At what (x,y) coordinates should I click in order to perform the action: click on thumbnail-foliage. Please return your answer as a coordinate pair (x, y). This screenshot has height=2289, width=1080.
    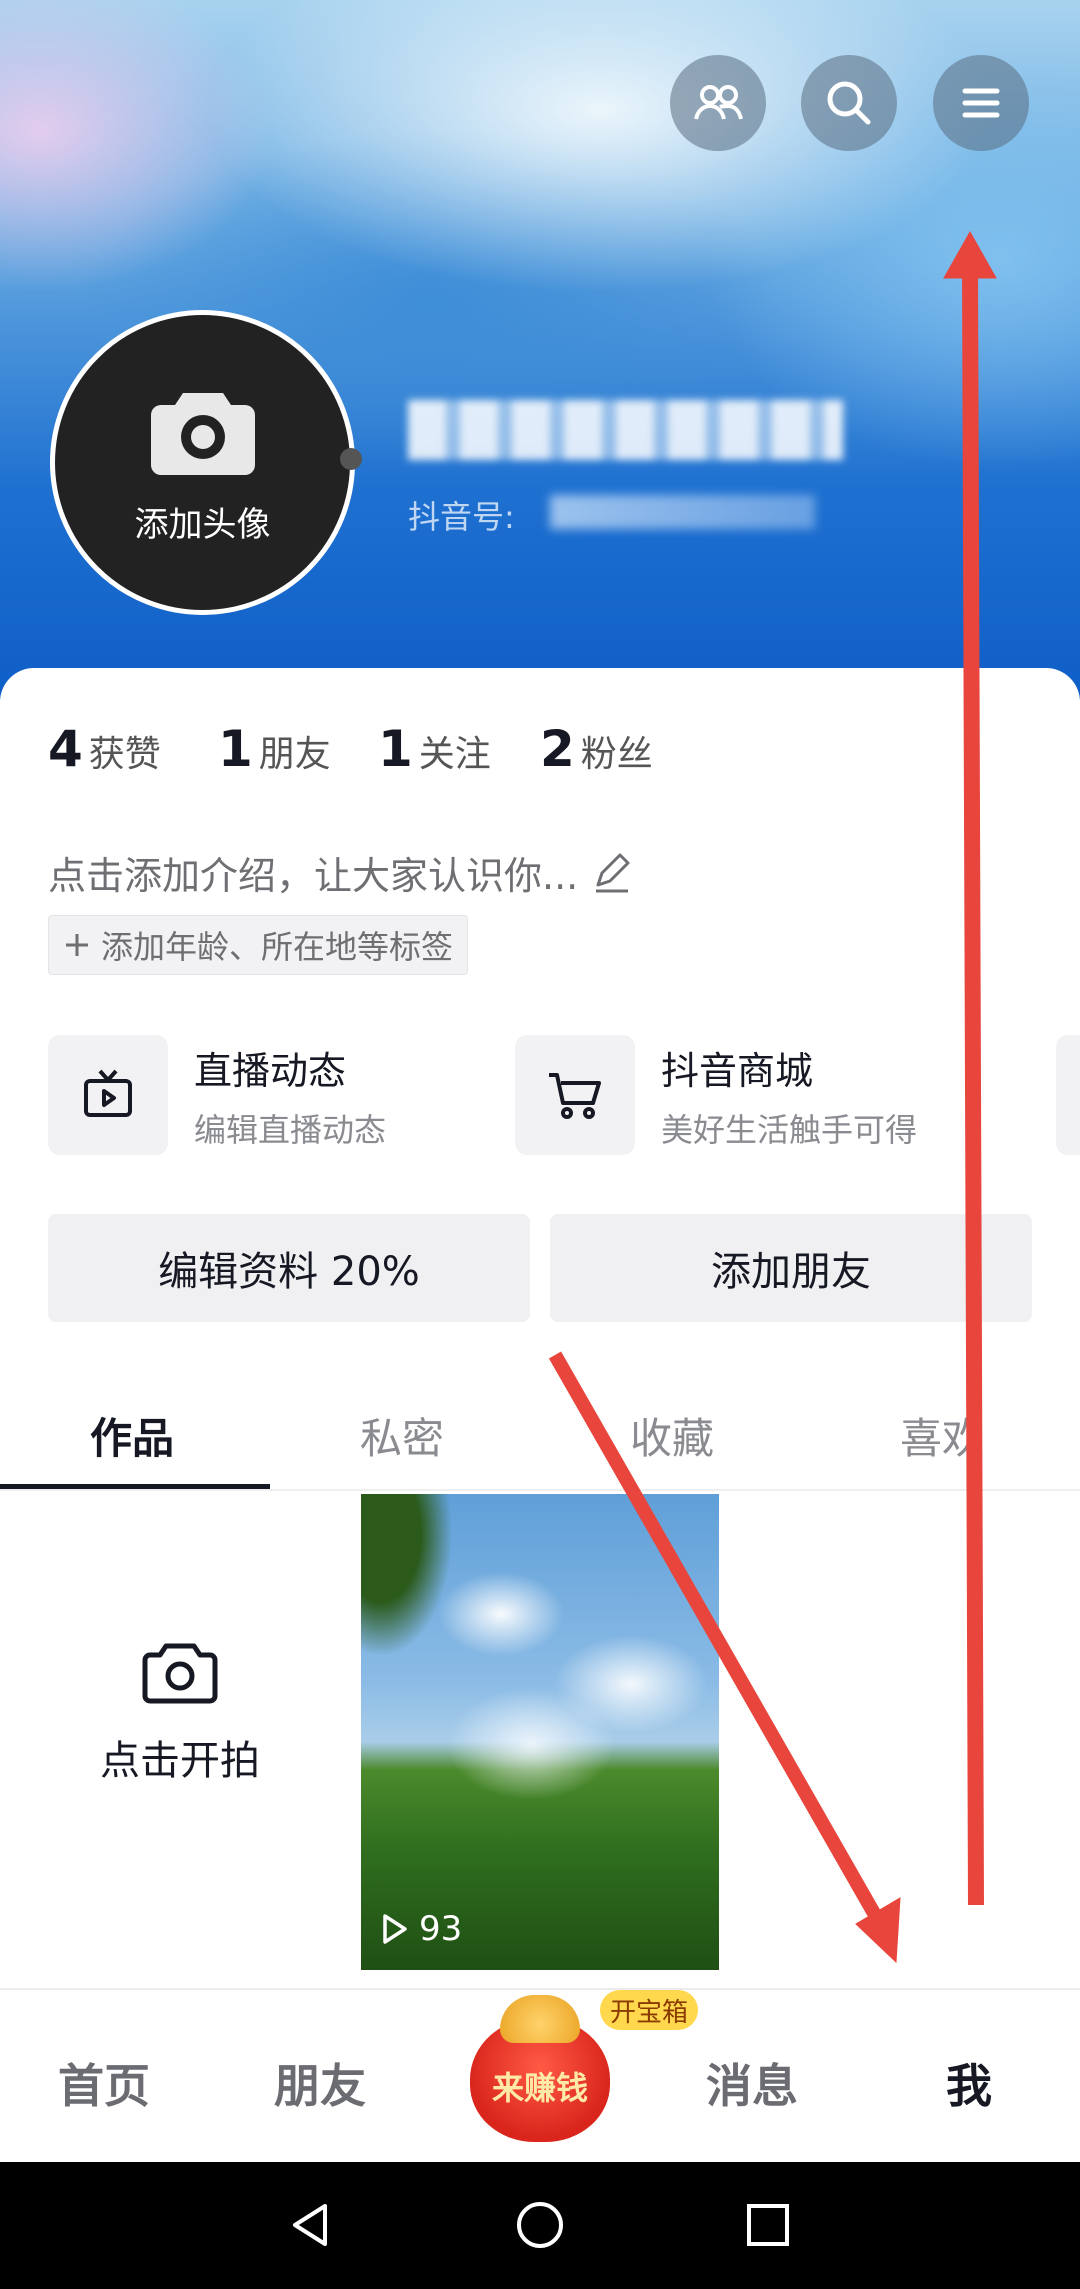
    Looking at the image, I should click on (406, 1574).